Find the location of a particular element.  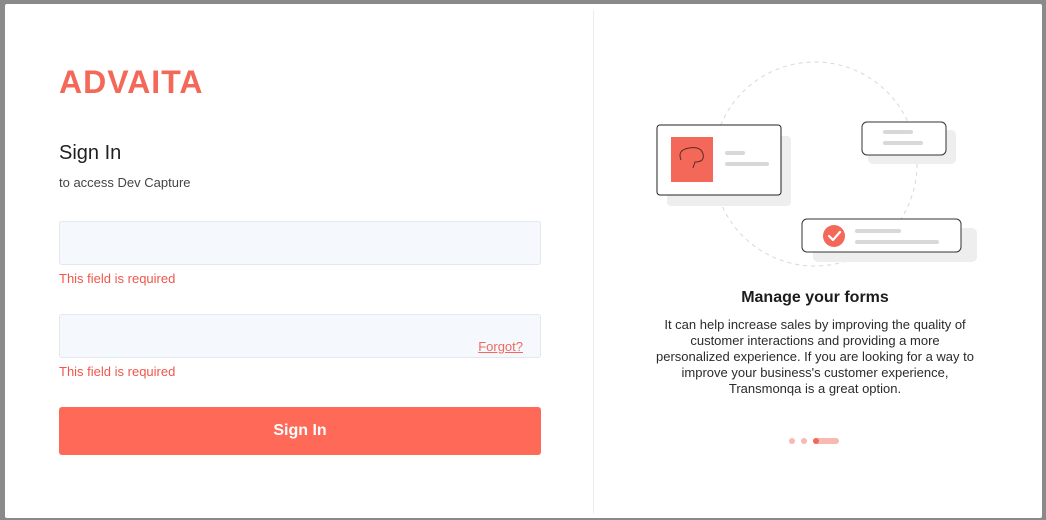

page-subtitle: to access Dev Capture is located at coordinates (125, 182).